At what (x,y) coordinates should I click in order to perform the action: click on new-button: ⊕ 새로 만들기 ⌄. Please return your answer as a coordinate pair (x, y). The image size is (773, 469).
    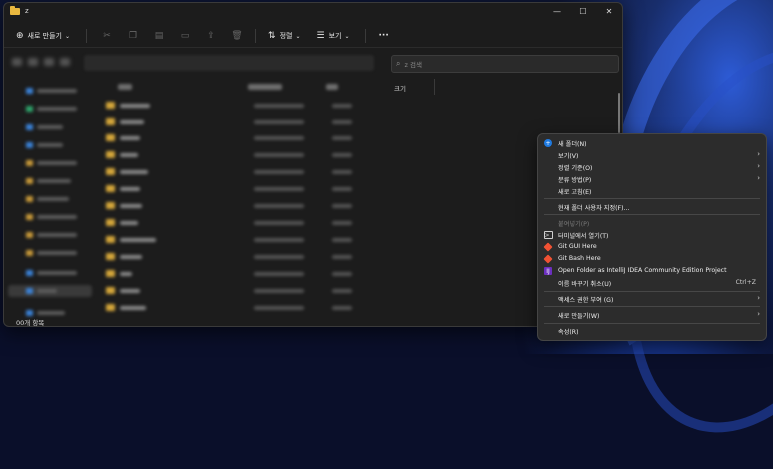
    Looking at the image, I should click on (45, 36).